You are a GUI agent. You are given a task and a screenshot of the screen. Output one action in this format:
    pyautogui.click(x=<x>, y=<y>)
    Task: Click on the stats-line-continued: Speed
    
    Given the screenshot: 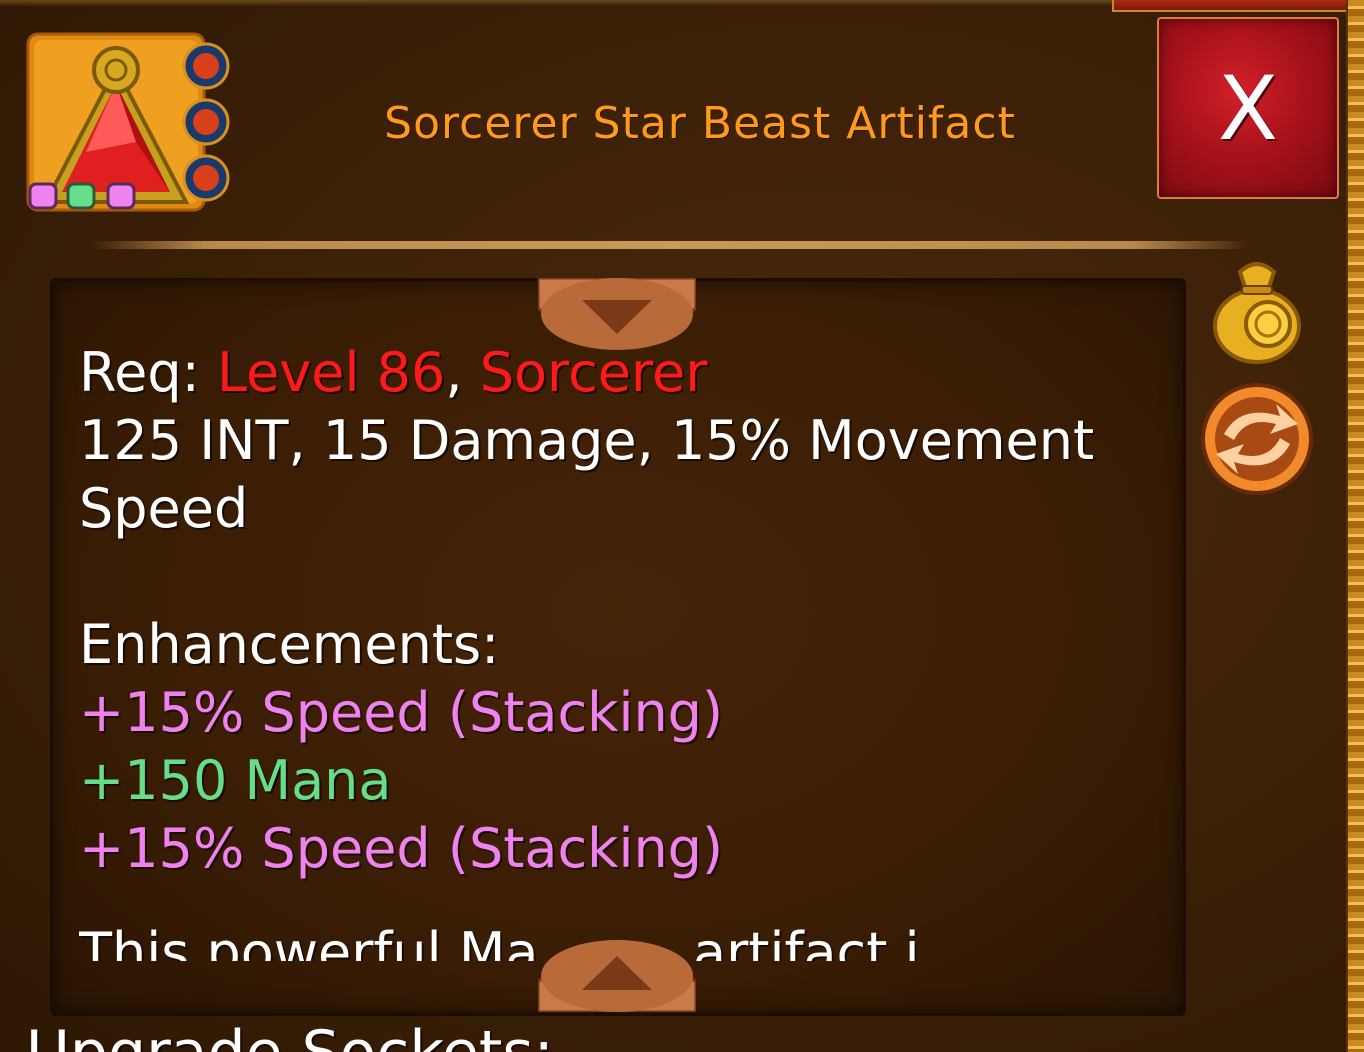 What is the action you would take?
    pyautogui.click(x=164, y=508)
    